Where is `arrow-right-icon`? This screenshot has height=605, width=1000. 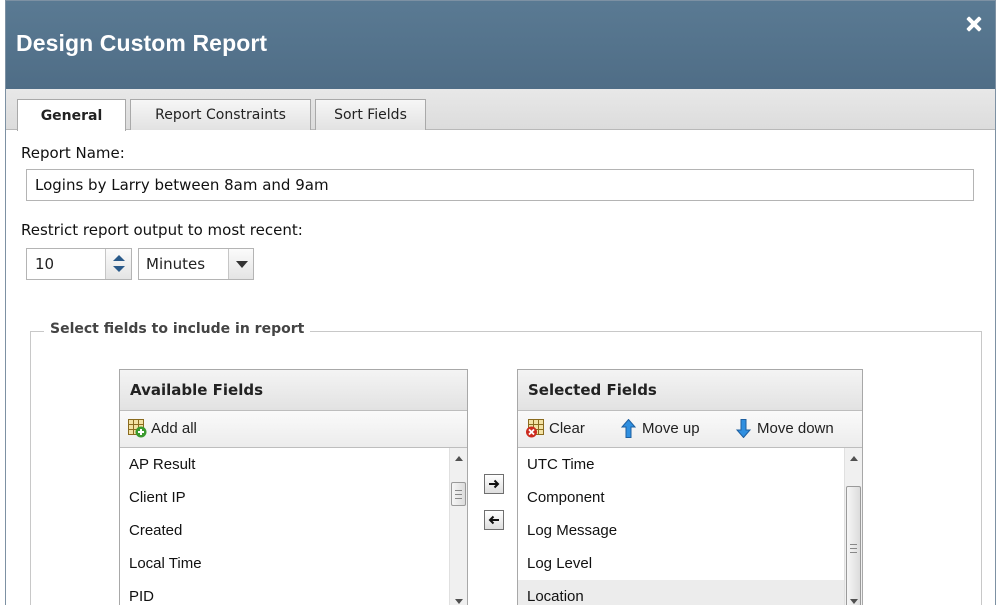
arrow-right-icon is located at coordinates (494, 484).